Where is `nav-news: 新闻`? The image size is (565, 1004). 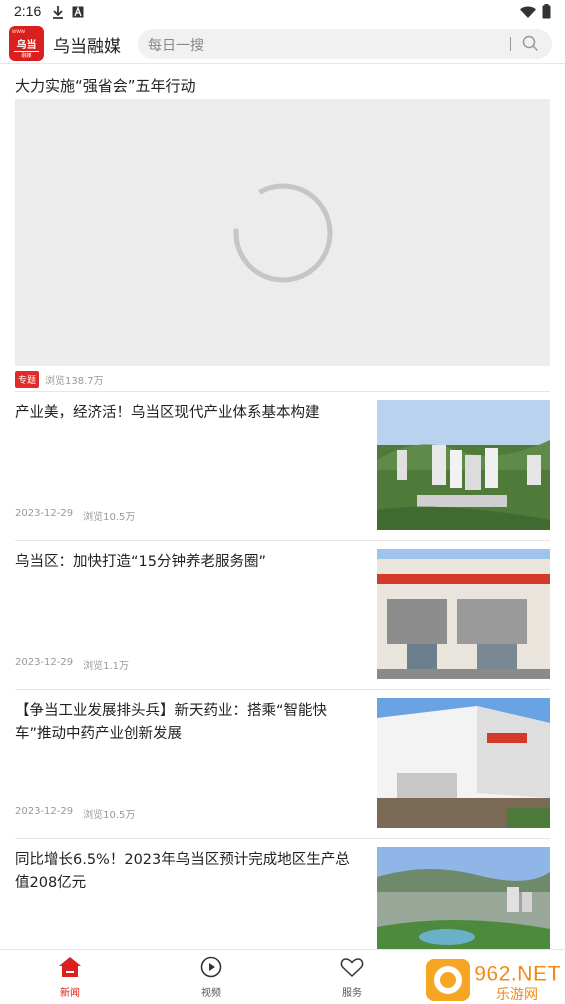
nav-news: 新闻 is located at coordinates (70, 977).